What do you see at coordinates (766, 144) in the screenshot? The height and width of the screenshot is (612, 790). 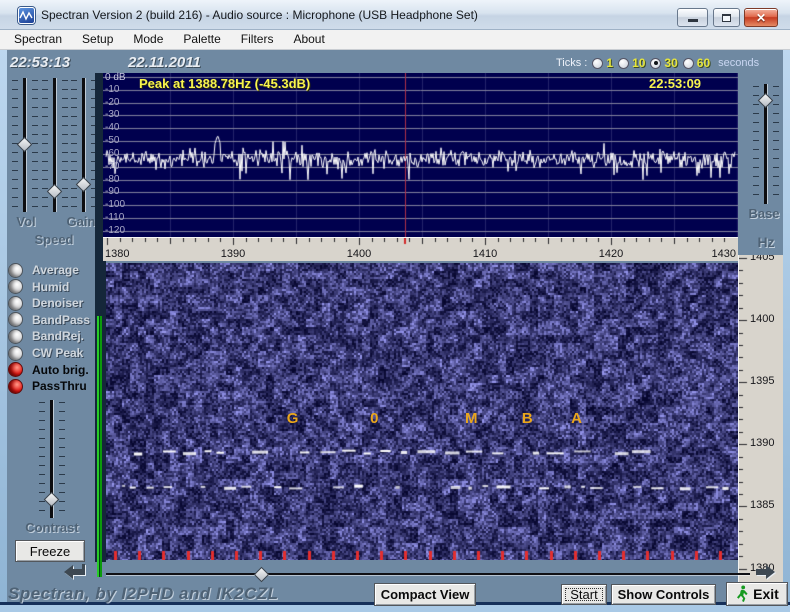 I see `base-slider` at bounding box center [766, 144].